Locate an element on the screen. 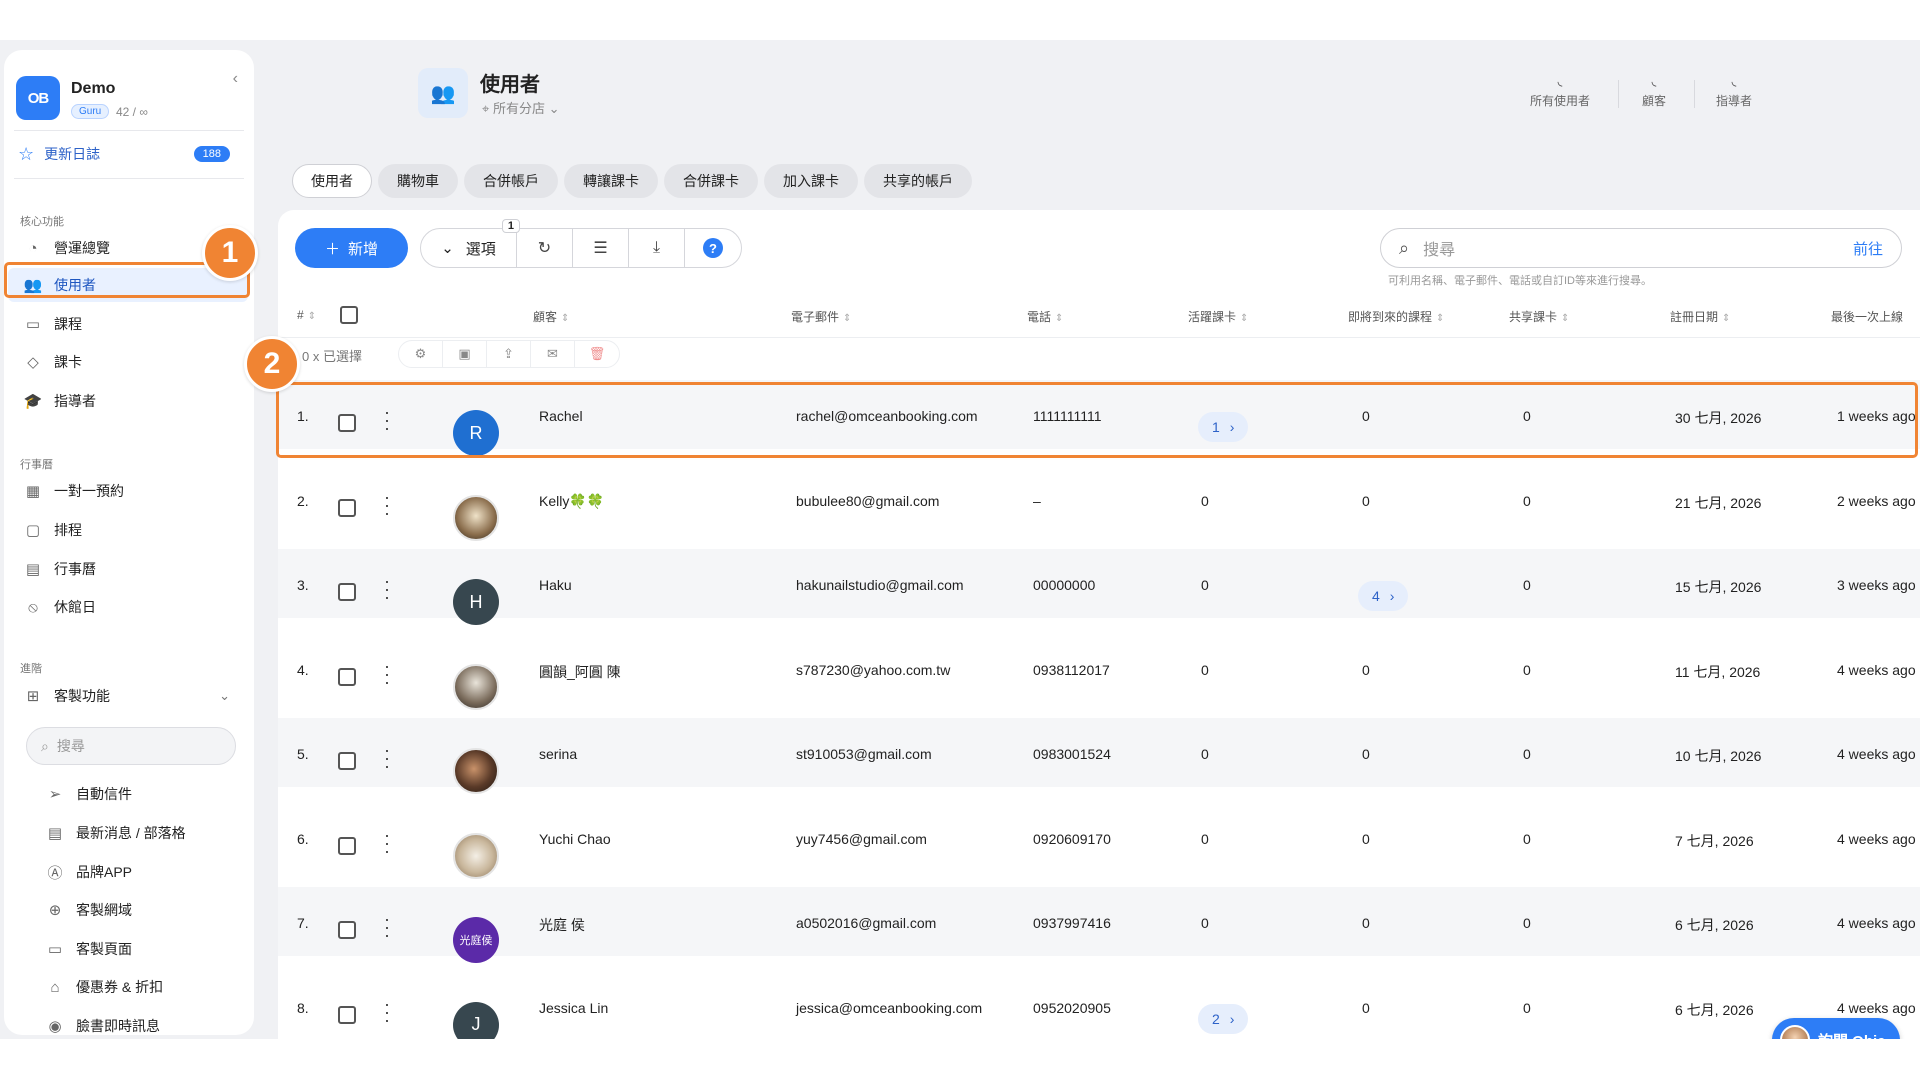  sidebar-item-one-on-one: ▦ 一對一預約 is located at coordinates (128, 491).